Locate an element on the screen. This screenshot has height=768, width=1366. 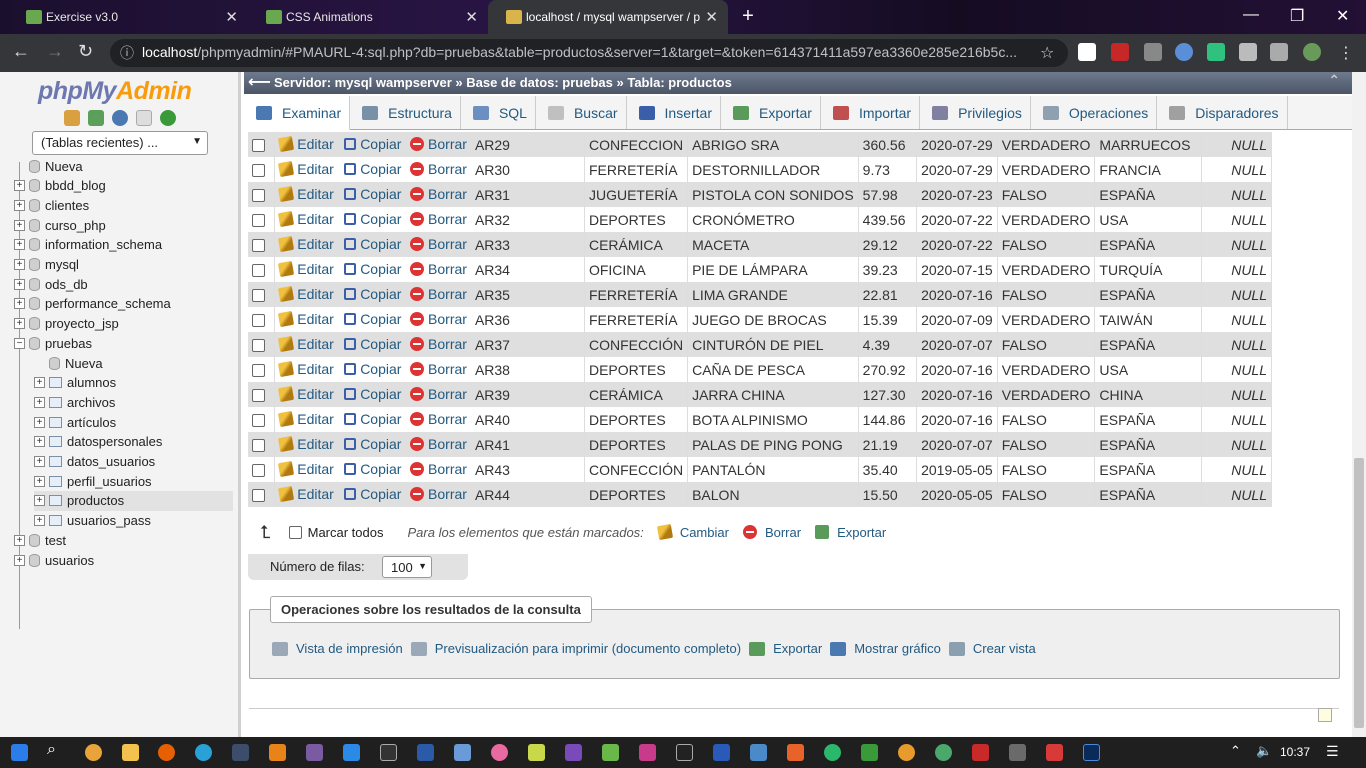
cell-category: CONFECCIÓN is located at coordinates (636, 469).